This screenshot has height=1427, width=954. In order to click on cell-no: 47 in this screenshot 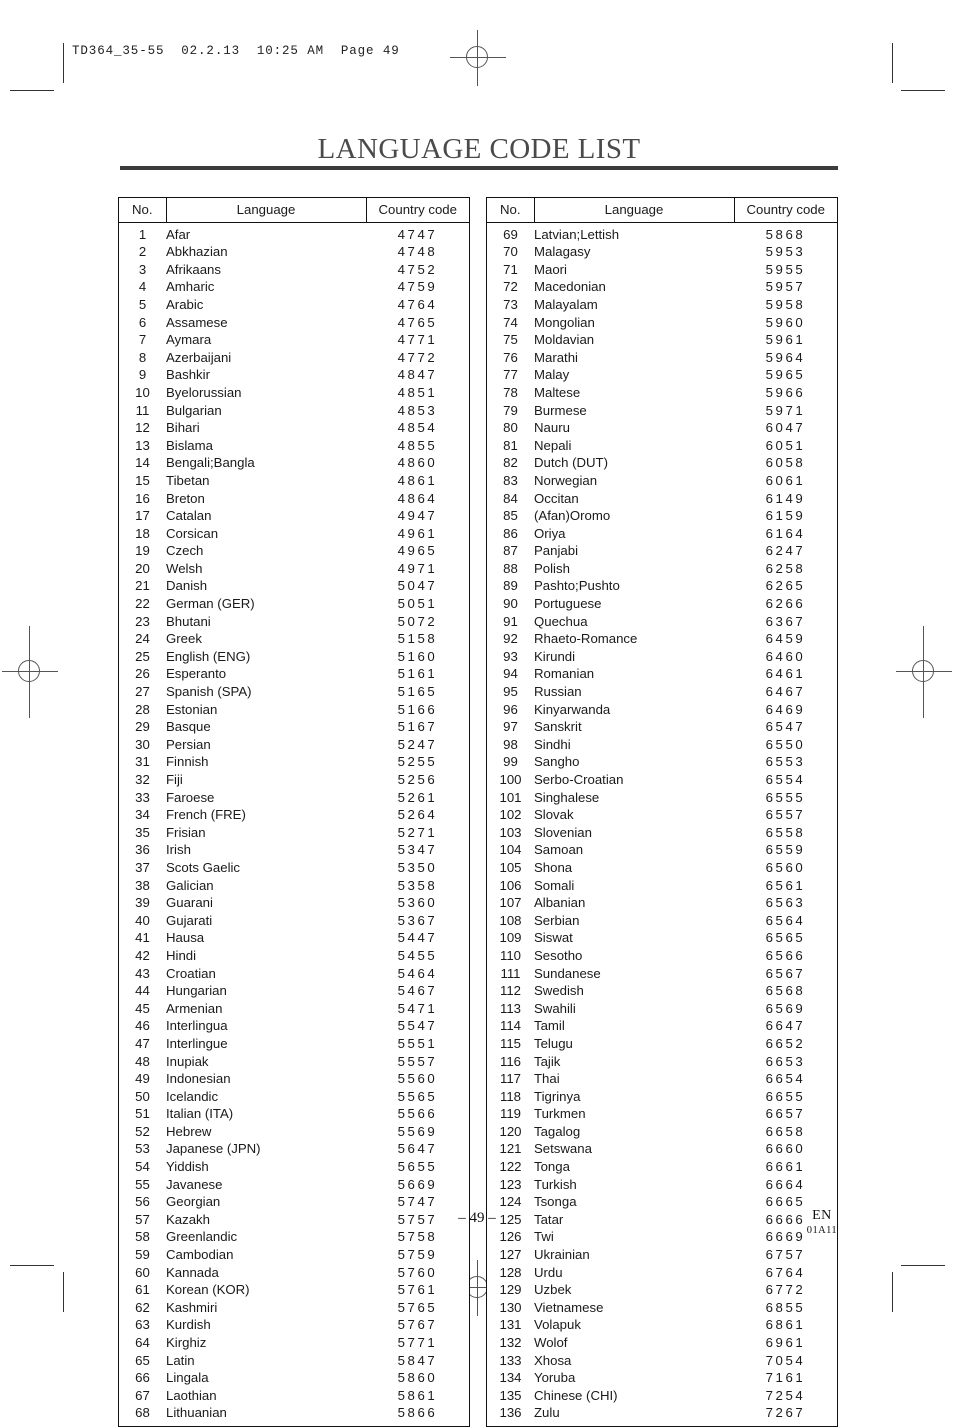, I will do `click(142, 1043)`.